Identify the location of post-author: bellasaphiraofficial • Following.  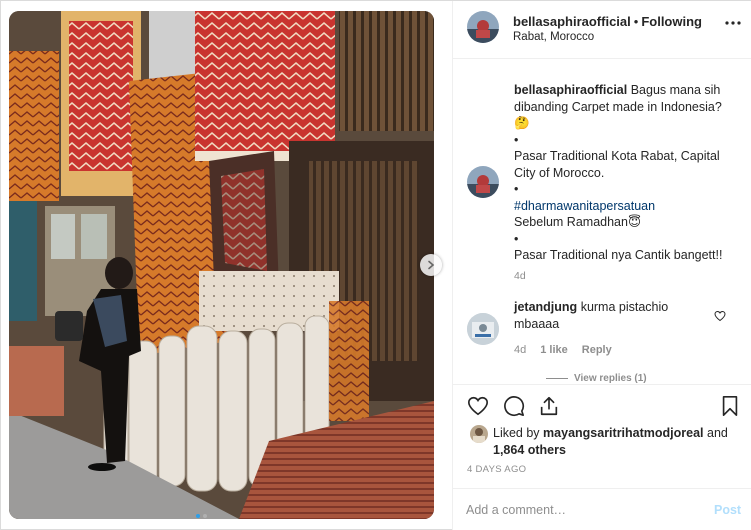
(607, 21).